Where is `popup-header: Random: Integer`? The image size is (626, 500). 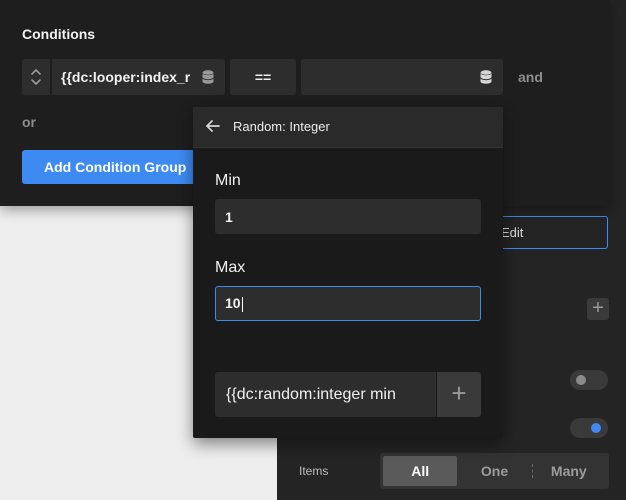
popup-header: Random: Integer is located at coordinates (348, 127).